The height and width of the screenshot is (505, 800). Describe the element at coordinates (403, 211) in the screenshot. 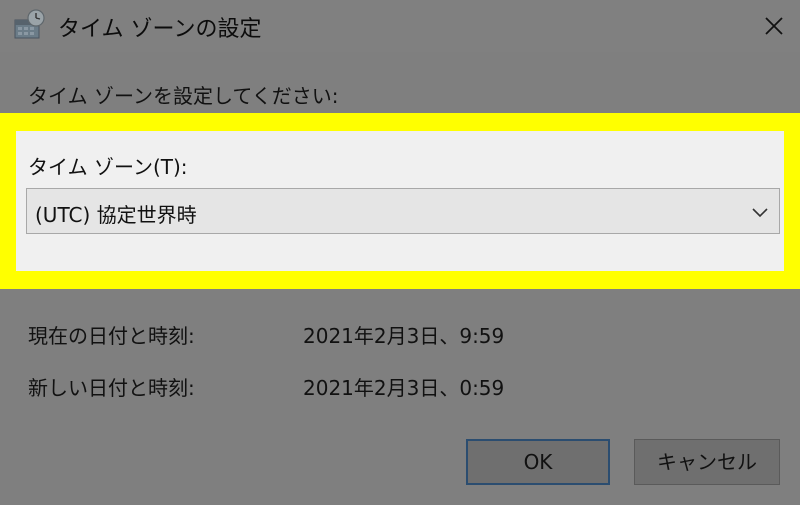

I see `timezone-dropdown: (UTC) 協定世界時` at that location.